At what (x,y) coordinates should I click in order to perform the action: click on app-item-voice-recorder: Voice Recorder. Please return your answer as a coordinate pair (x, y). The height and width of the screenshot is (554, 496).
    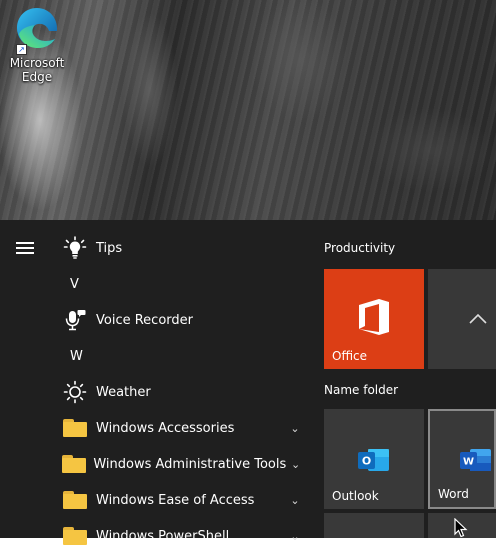
    Looking at the image, I should click on (181, 320).